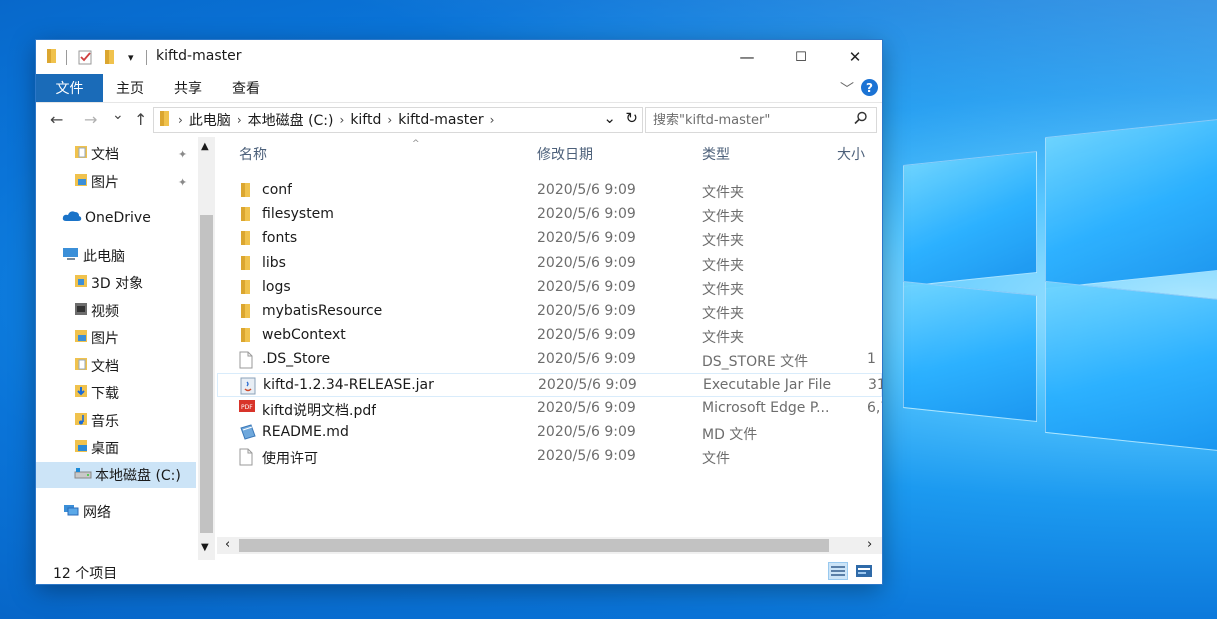  Describe the element at coordinates (869, 87) in the screenshot. I see `help-icon: ?` at that location.